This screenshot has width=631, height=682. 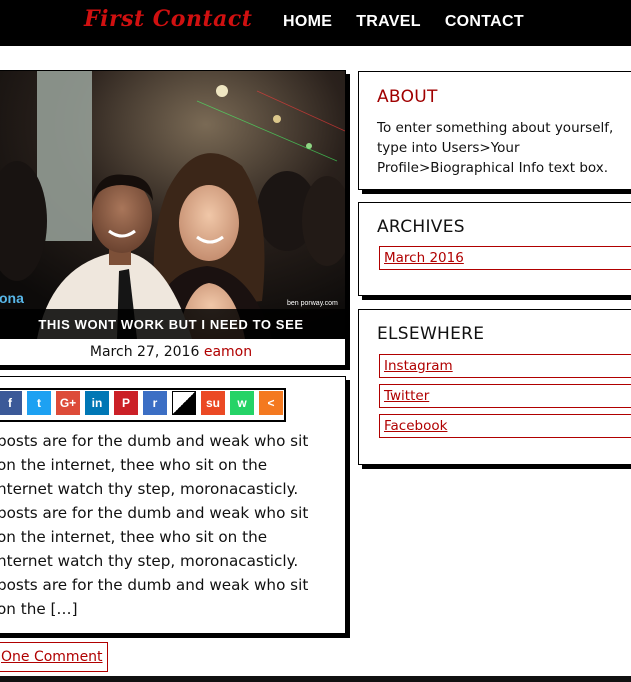 What do you see at coordinates (315, 679) in the screenshot?
I see `bottom-strip` at bounding box center [315, 679].